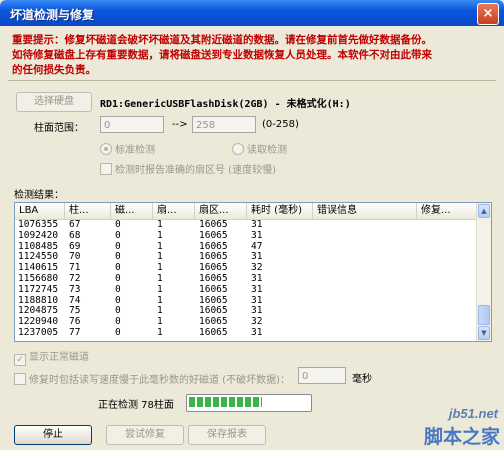  Describe the element at coordinates (246, 322) in the screenshot. I see `table-row: 1220940 76 0 1 16065 32` at that location.